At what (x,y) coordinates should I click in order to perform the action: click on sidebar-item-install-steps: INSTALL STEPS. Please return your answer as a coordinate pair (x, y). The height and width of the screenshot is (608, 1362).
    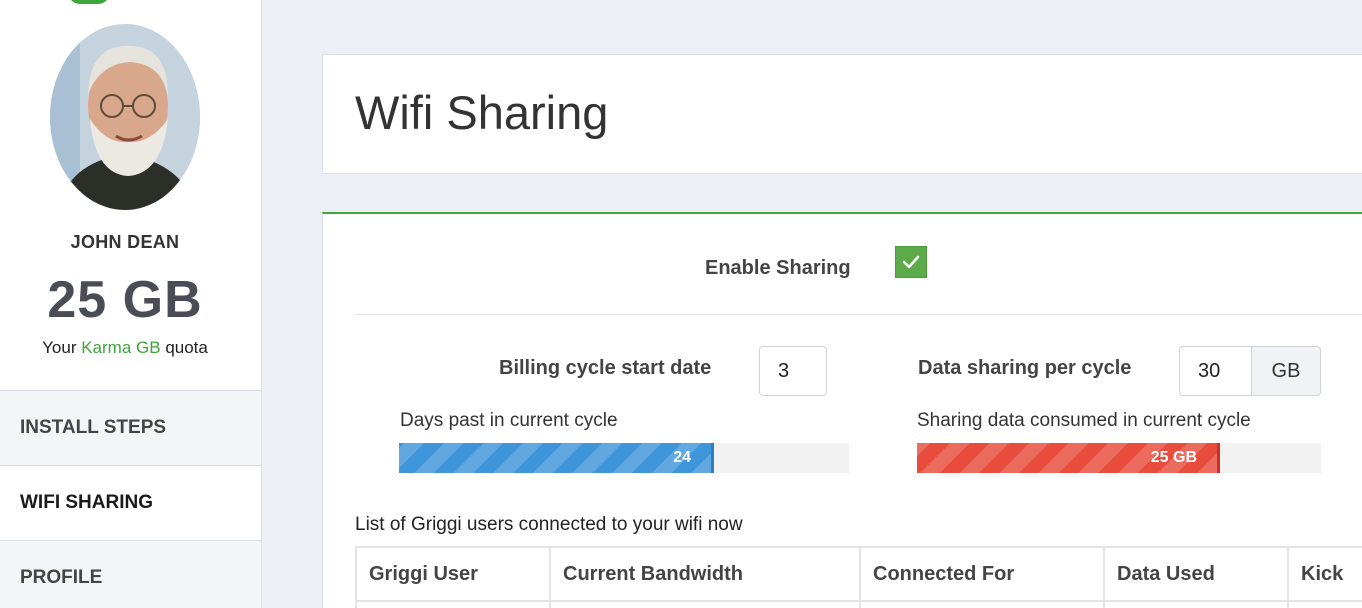
    Looking at the image, I should click on (130, 427).